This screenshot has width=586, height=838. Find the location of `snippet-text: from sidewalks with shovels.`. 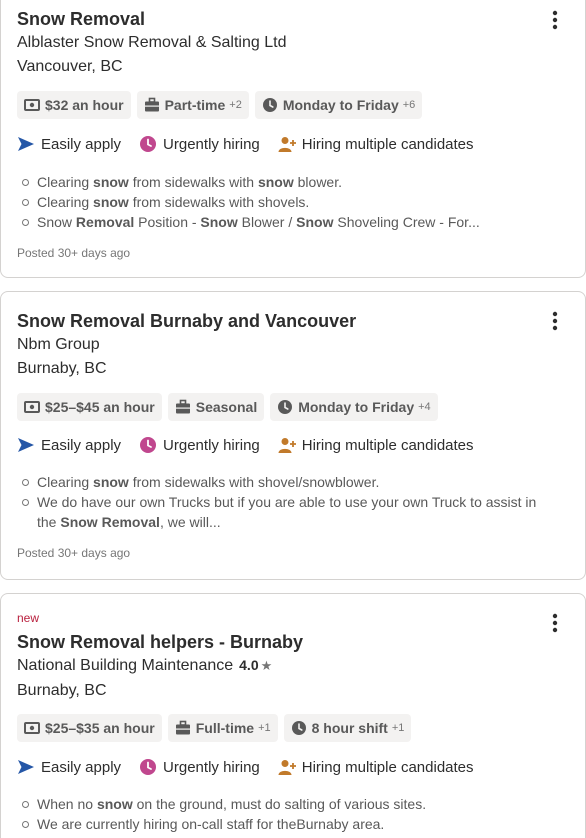

snippet-text: from sidewalks with shovels. is located at coordinates (219, 202).